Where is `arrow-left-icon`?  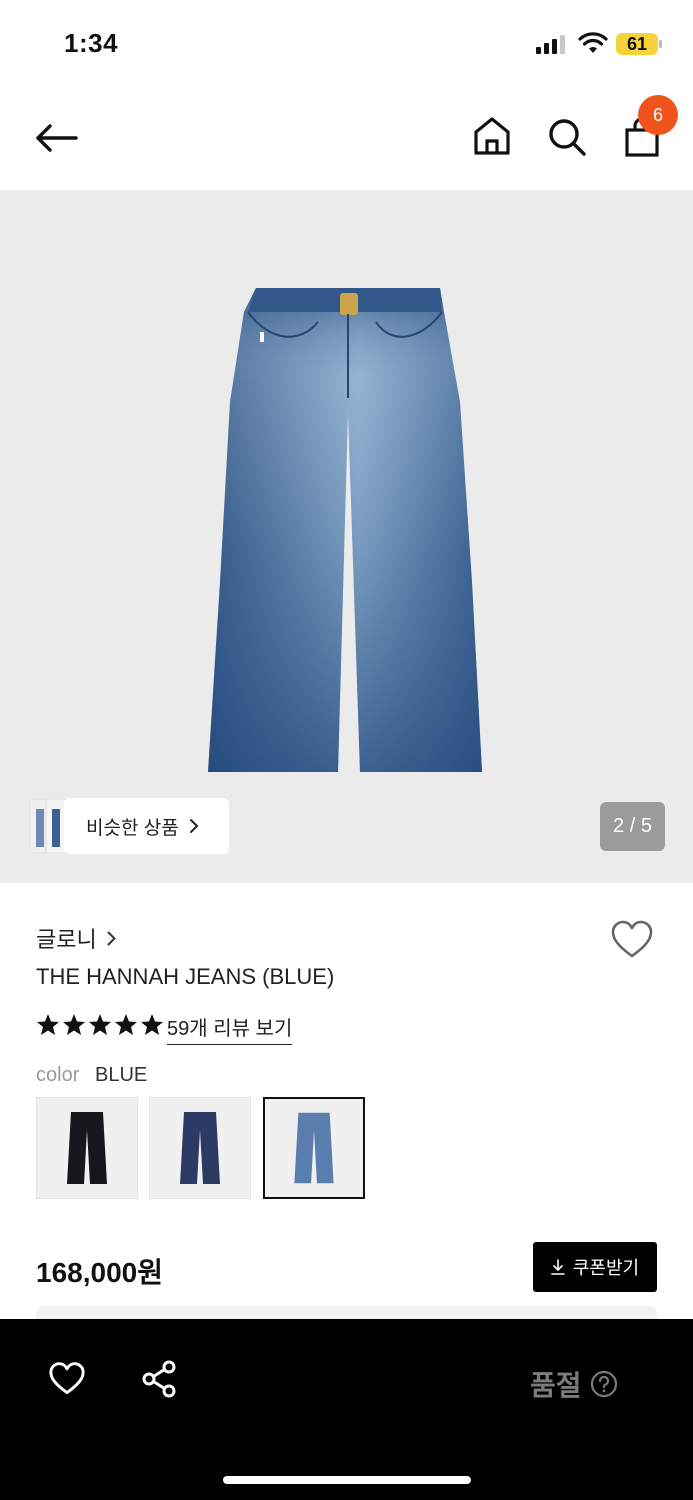 arrow-left-icon is located at coordinates (57, 138).